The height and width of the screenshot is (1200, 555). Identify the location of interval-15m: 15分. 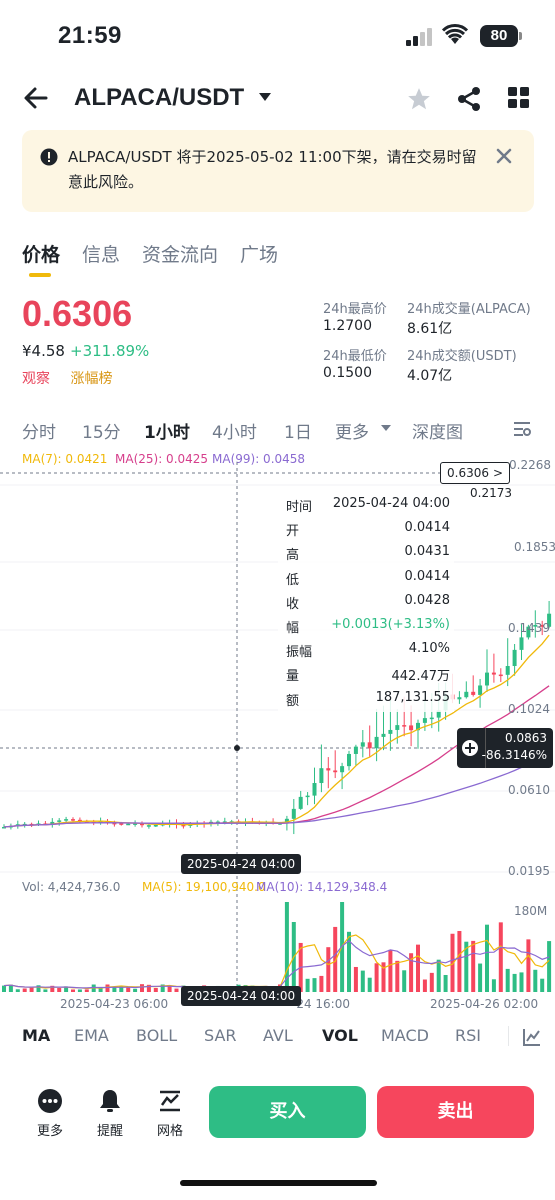
(101, 430).